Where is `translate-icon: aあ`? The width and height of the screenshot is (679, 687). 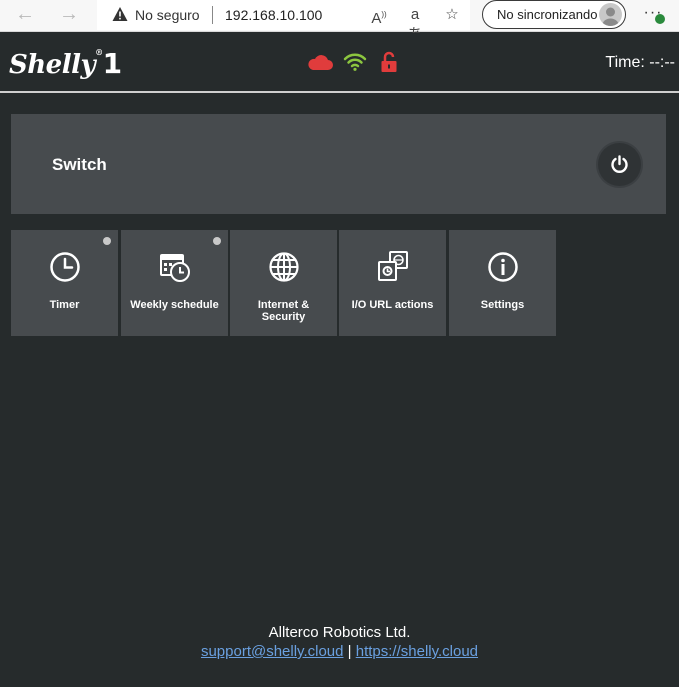
translate-icon: aあ is located at coordinates (415, 24).